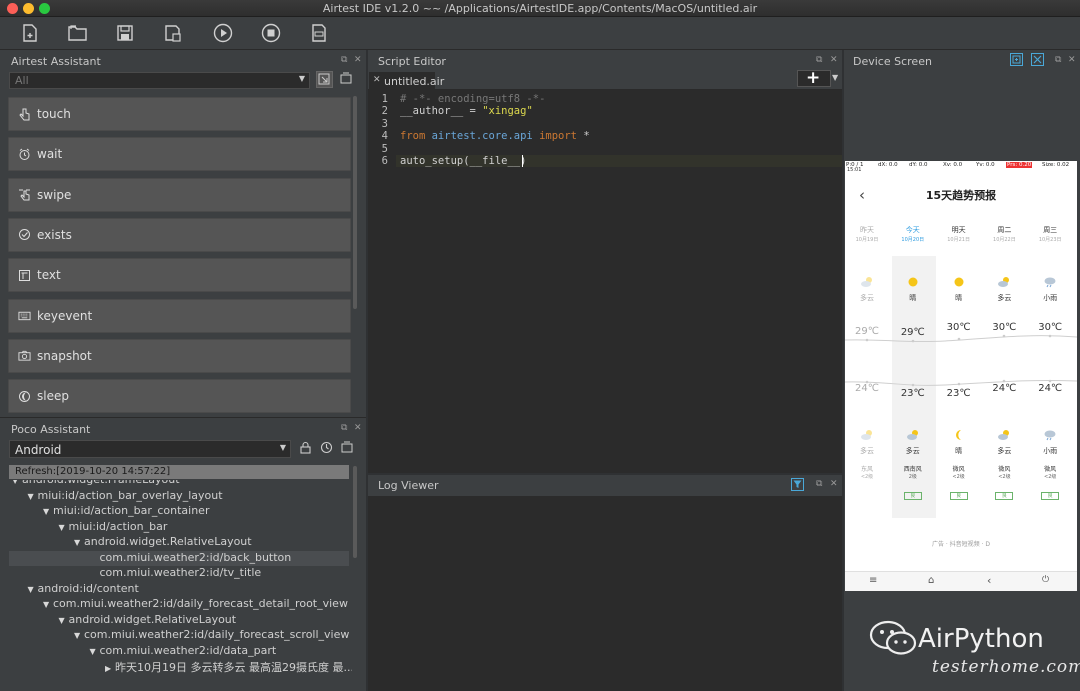  What do you see at coordinates (179, 234) in the screenshot?
I see `assist-button-exists: exists` at bounding box center [179, 234].